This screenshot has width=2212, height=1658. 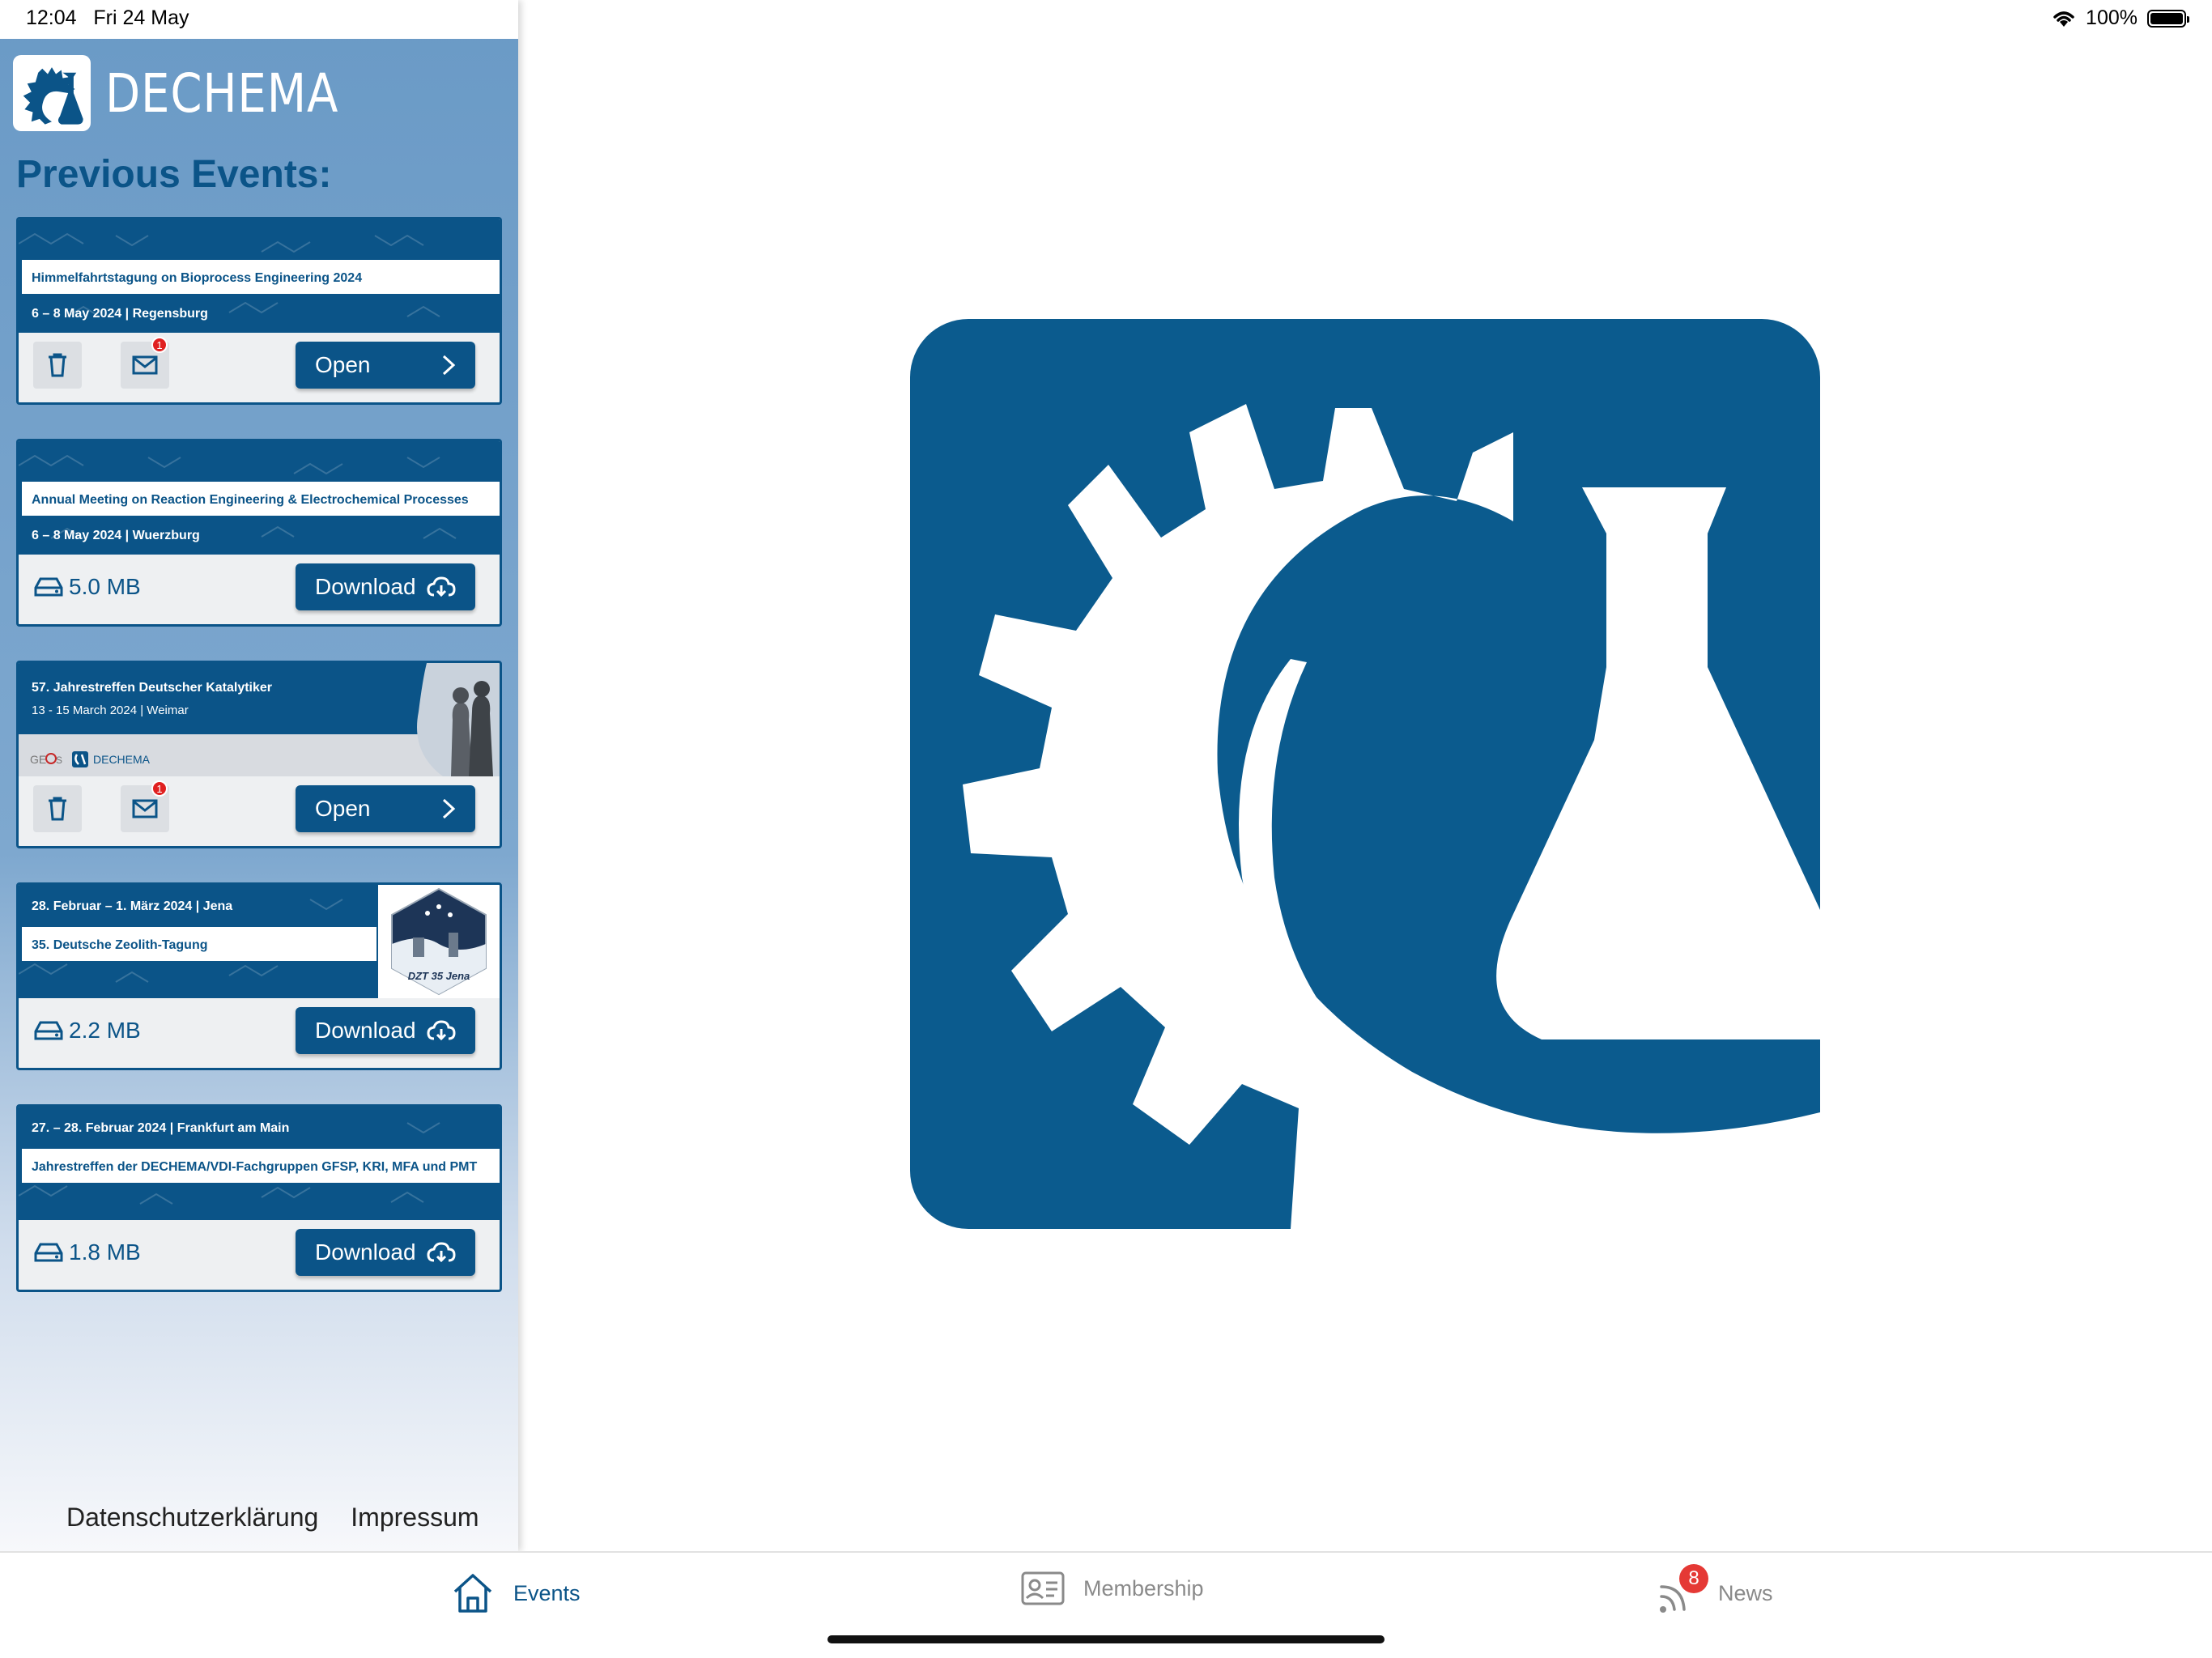 What do you see at coordinates (259, 587) in the screenshot?
I see `event-actions: 5.0 MB Download` at bounding box center [259, 587].